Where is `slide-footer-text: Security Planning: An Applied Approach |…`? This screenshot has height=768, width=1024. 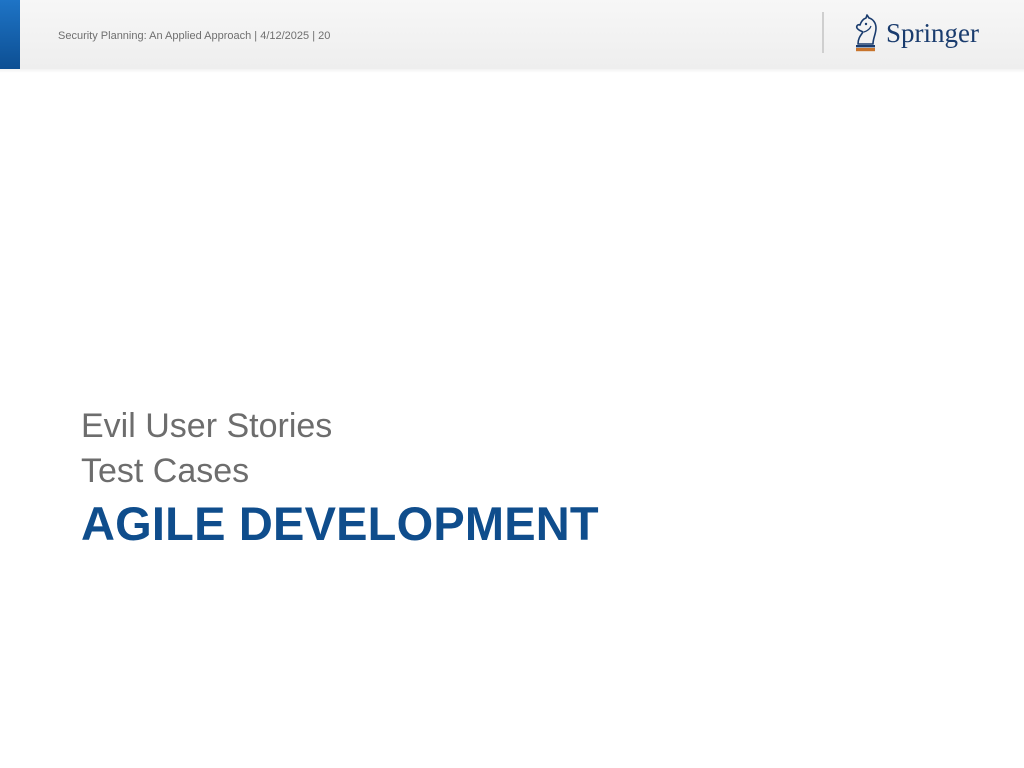
slide-footer-text: Security Planning: An Applied Approach |… is located at coordinates (194, 36).